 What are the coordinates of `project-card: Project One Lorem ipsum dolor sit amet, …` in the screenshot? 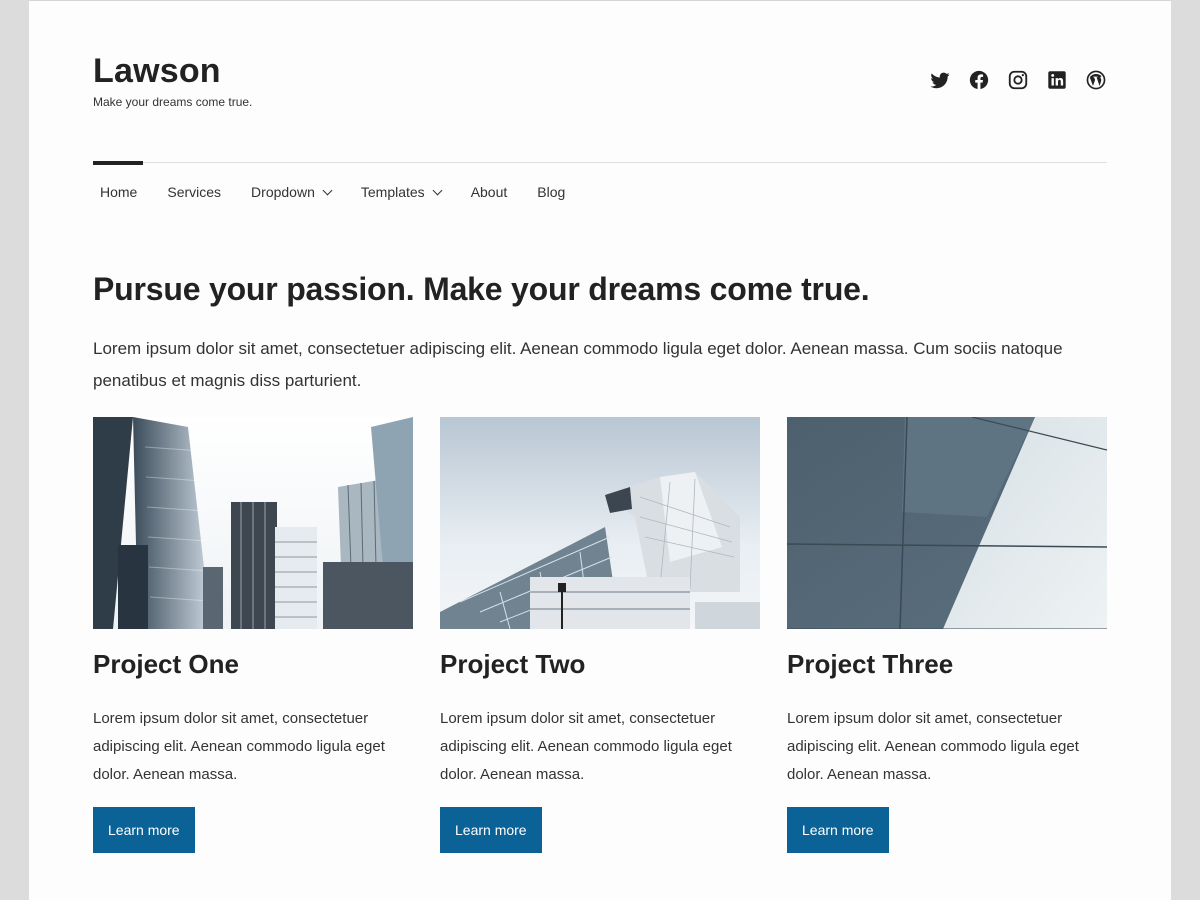 It's located at (253, 635).